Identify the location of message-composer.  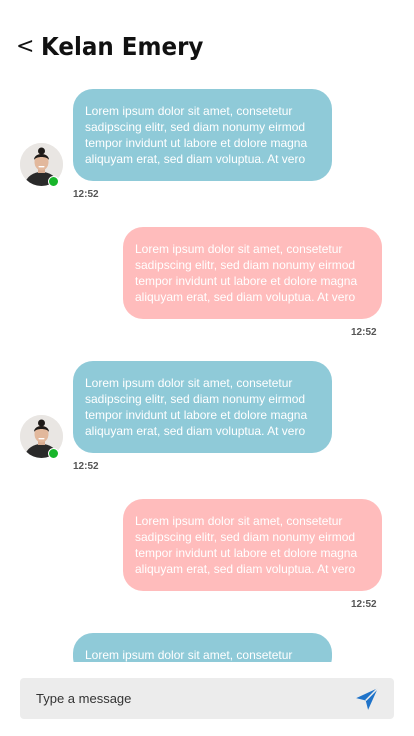
(207, 698).